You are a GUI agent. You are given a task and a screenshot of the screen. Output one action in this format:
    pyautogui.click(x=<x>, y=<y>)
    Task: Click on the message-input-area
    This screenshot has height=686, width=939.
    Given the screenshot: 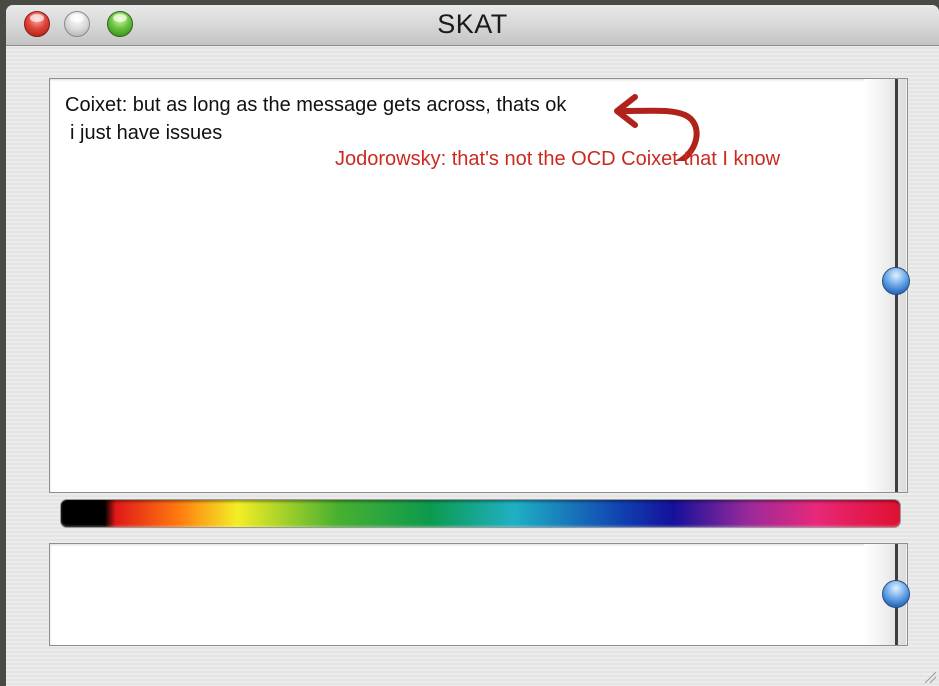 What is the action you would take?
    pyautogui.click(x=479, y=594)
    